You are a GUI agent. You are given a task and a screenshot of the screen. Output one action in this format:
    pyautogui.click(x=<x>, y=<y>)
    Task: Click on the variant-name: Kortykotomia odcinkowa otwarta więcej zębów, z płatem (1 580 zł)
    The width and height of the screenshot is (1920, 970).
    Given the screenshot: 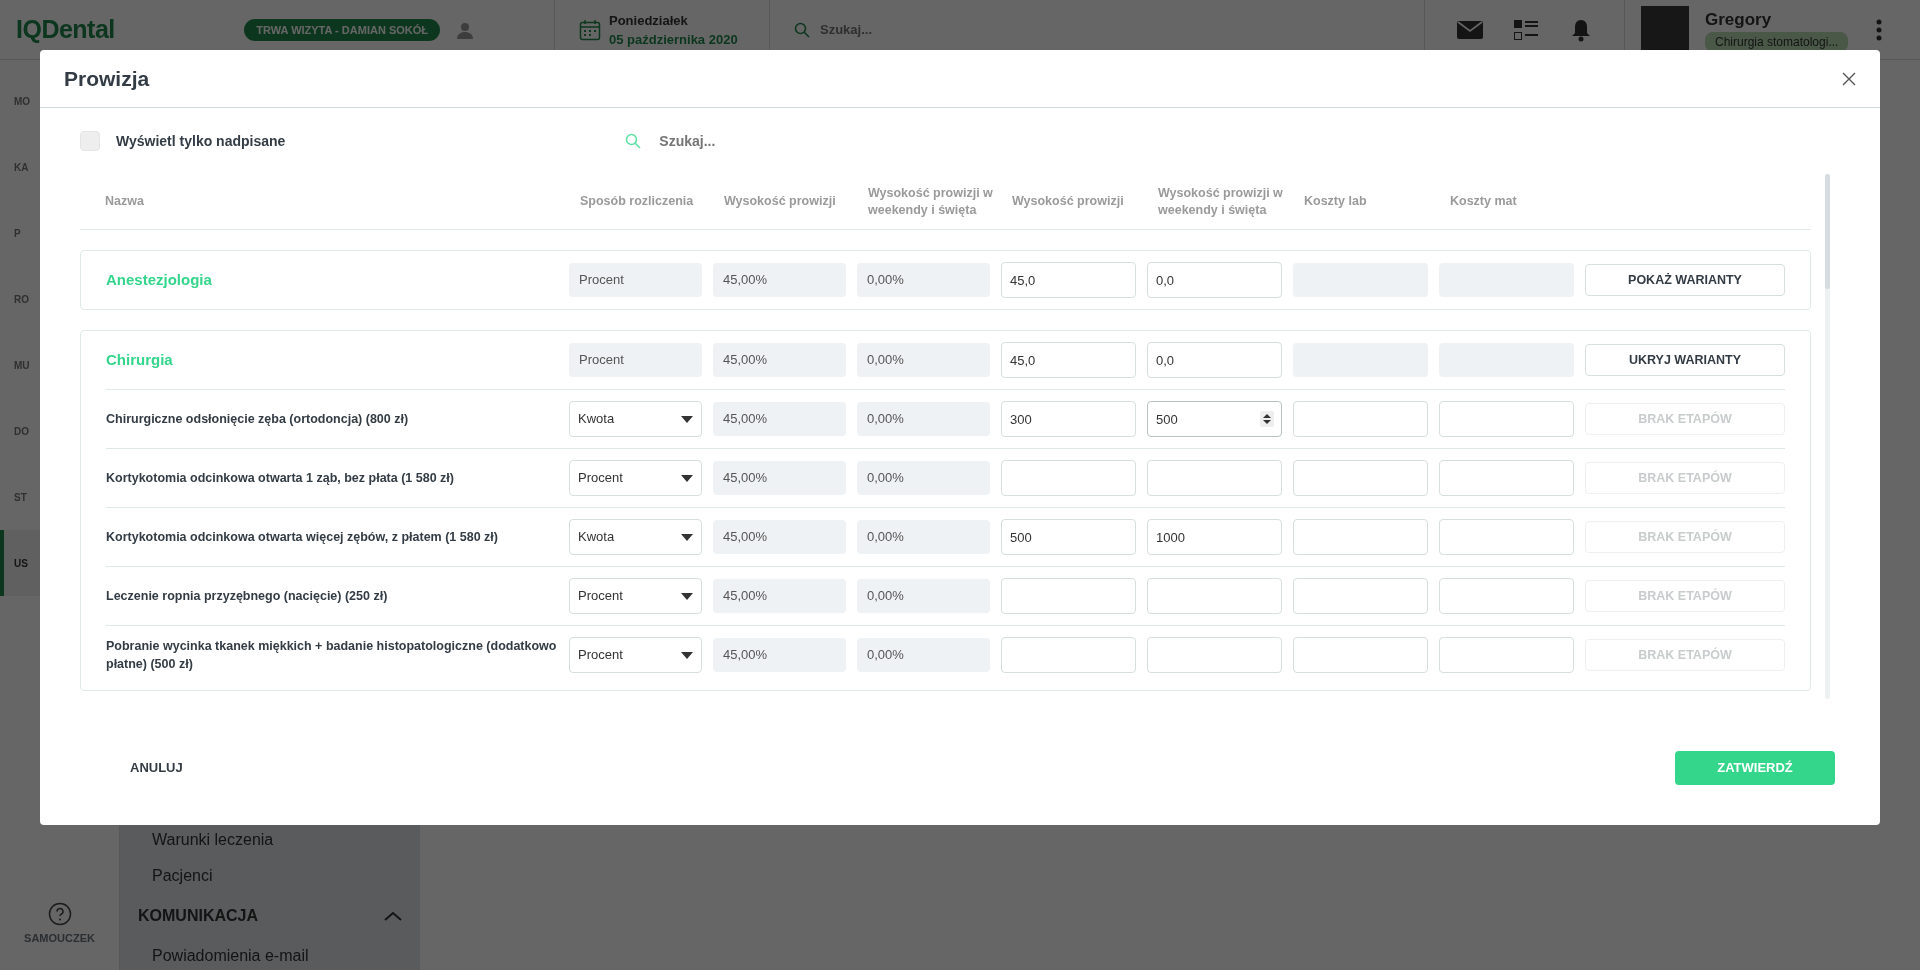 What is the action you would take?
    pyautogui.click(x=302, y=537)
    